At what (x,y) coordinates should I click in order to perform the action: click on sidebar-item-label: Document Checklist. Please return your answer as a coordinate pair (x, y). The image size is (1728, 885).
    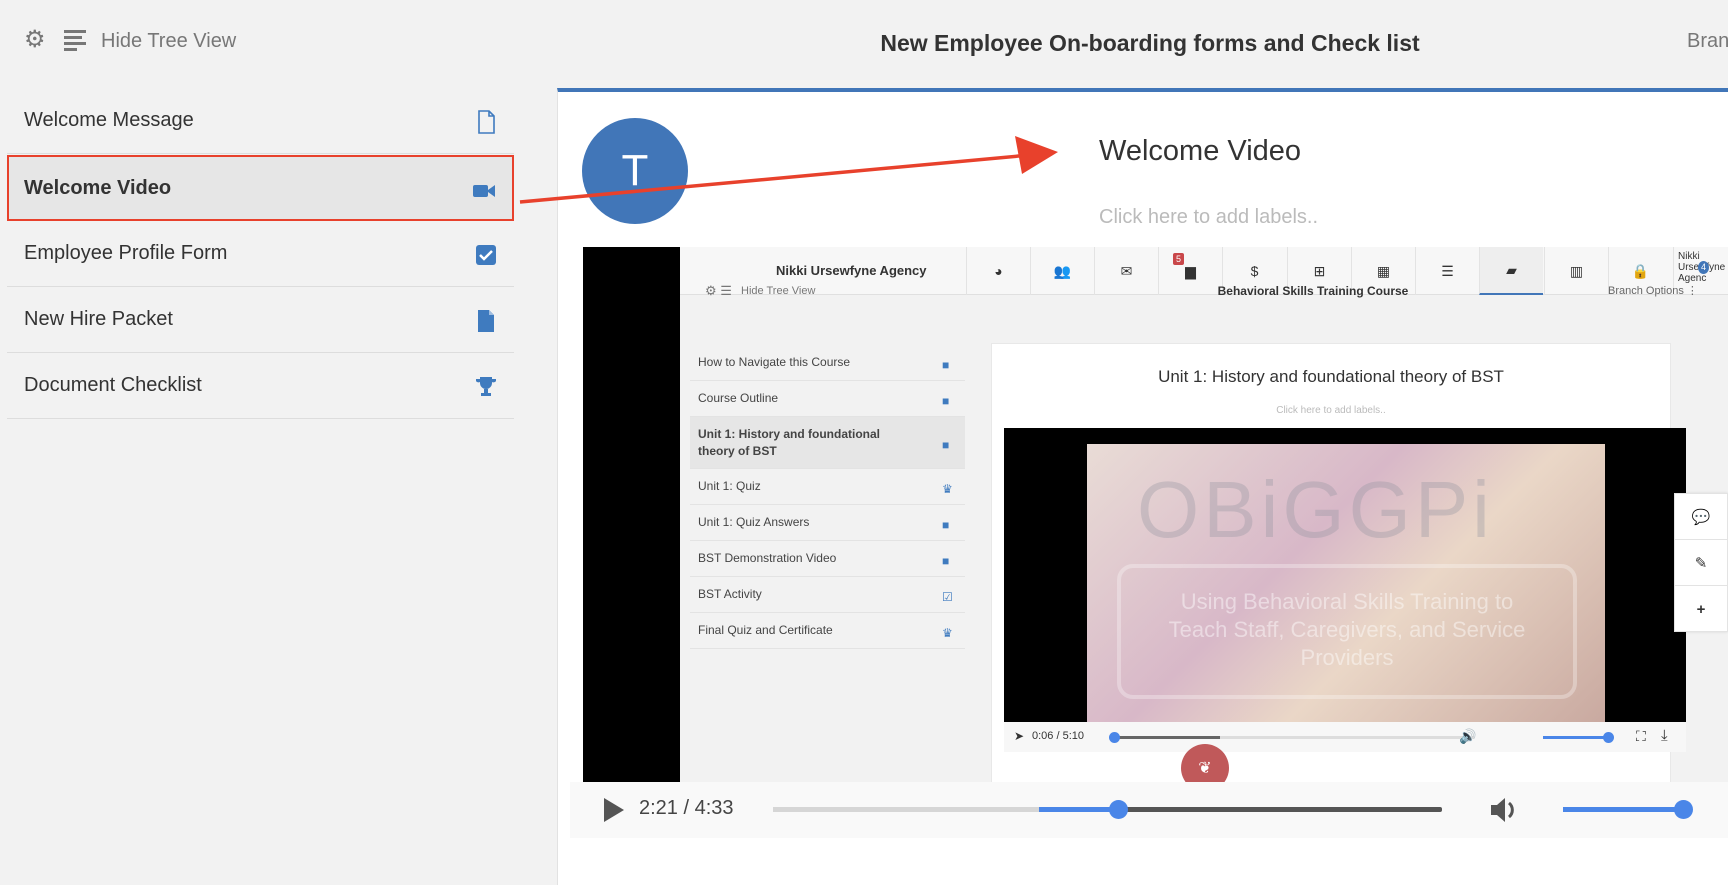
    Looking at the image, I should click on (113, 385).